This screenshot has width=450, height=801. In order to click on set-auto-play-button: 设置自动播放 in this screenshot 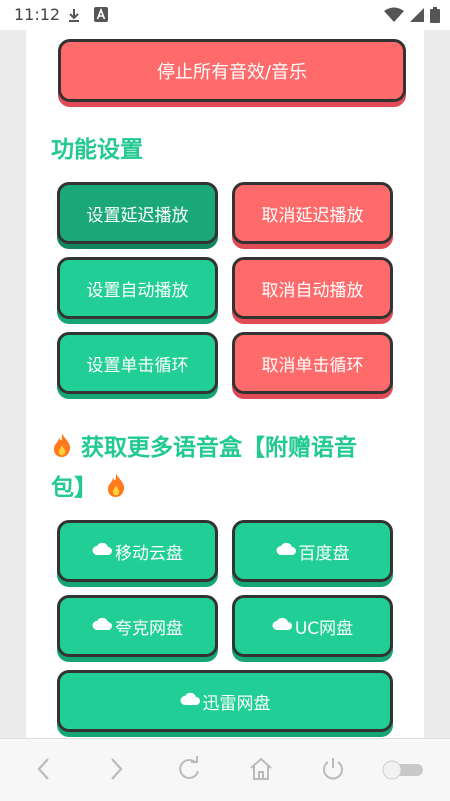, I will do `click(137, 288)`.